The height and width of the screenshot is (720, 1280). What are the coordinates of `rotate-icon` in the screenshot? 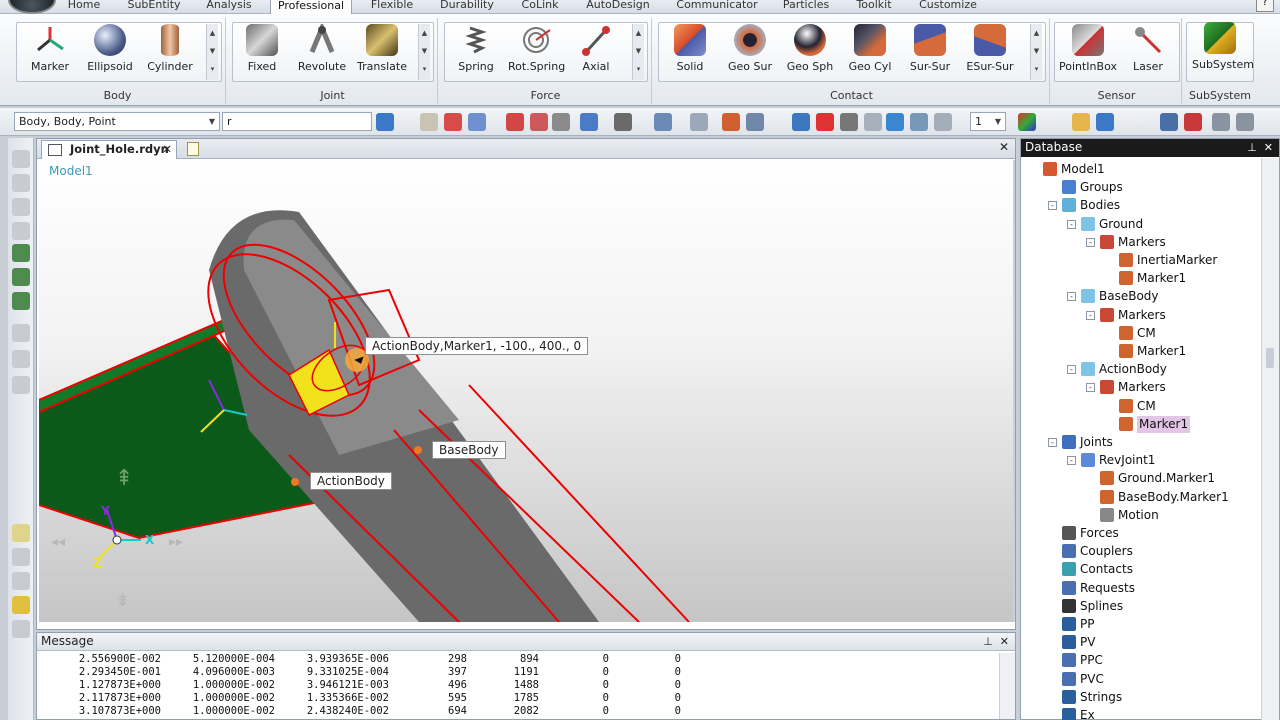 It's located at (453, 122).